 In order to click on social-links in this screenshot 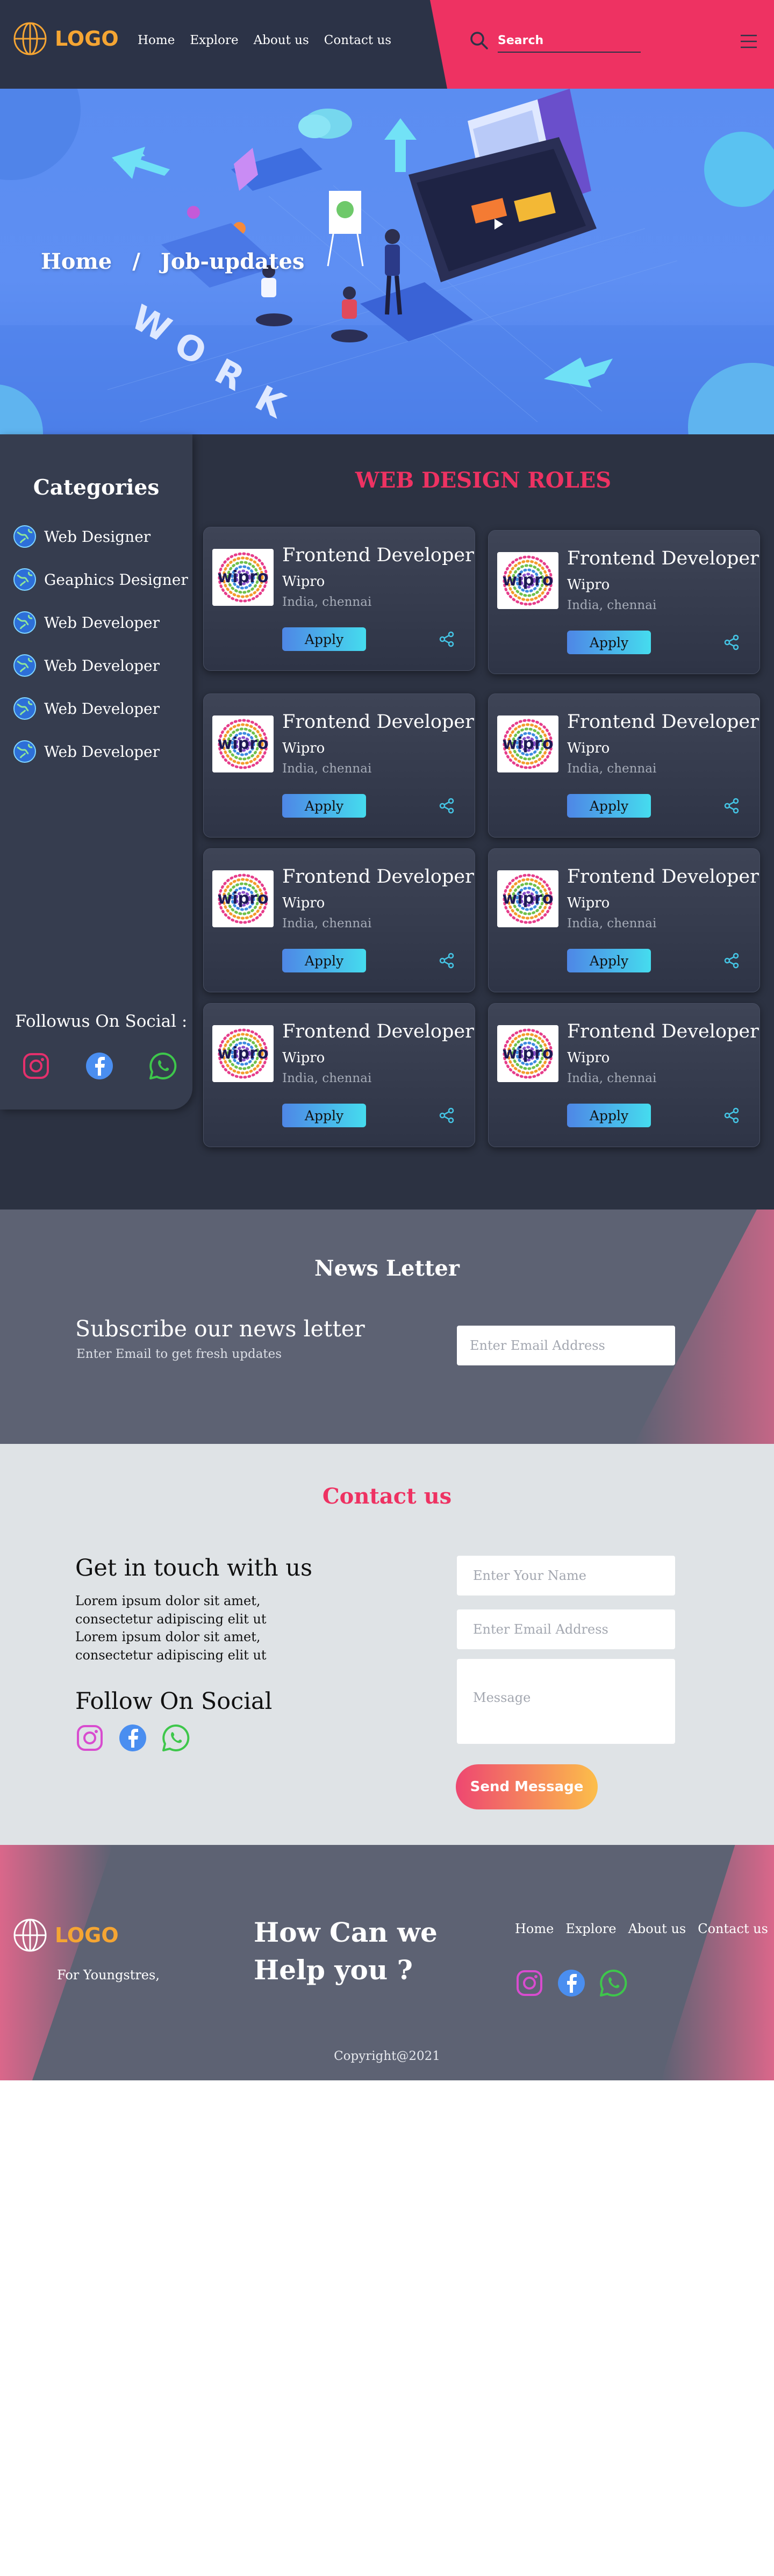, I will do `click(99, 1066)`.